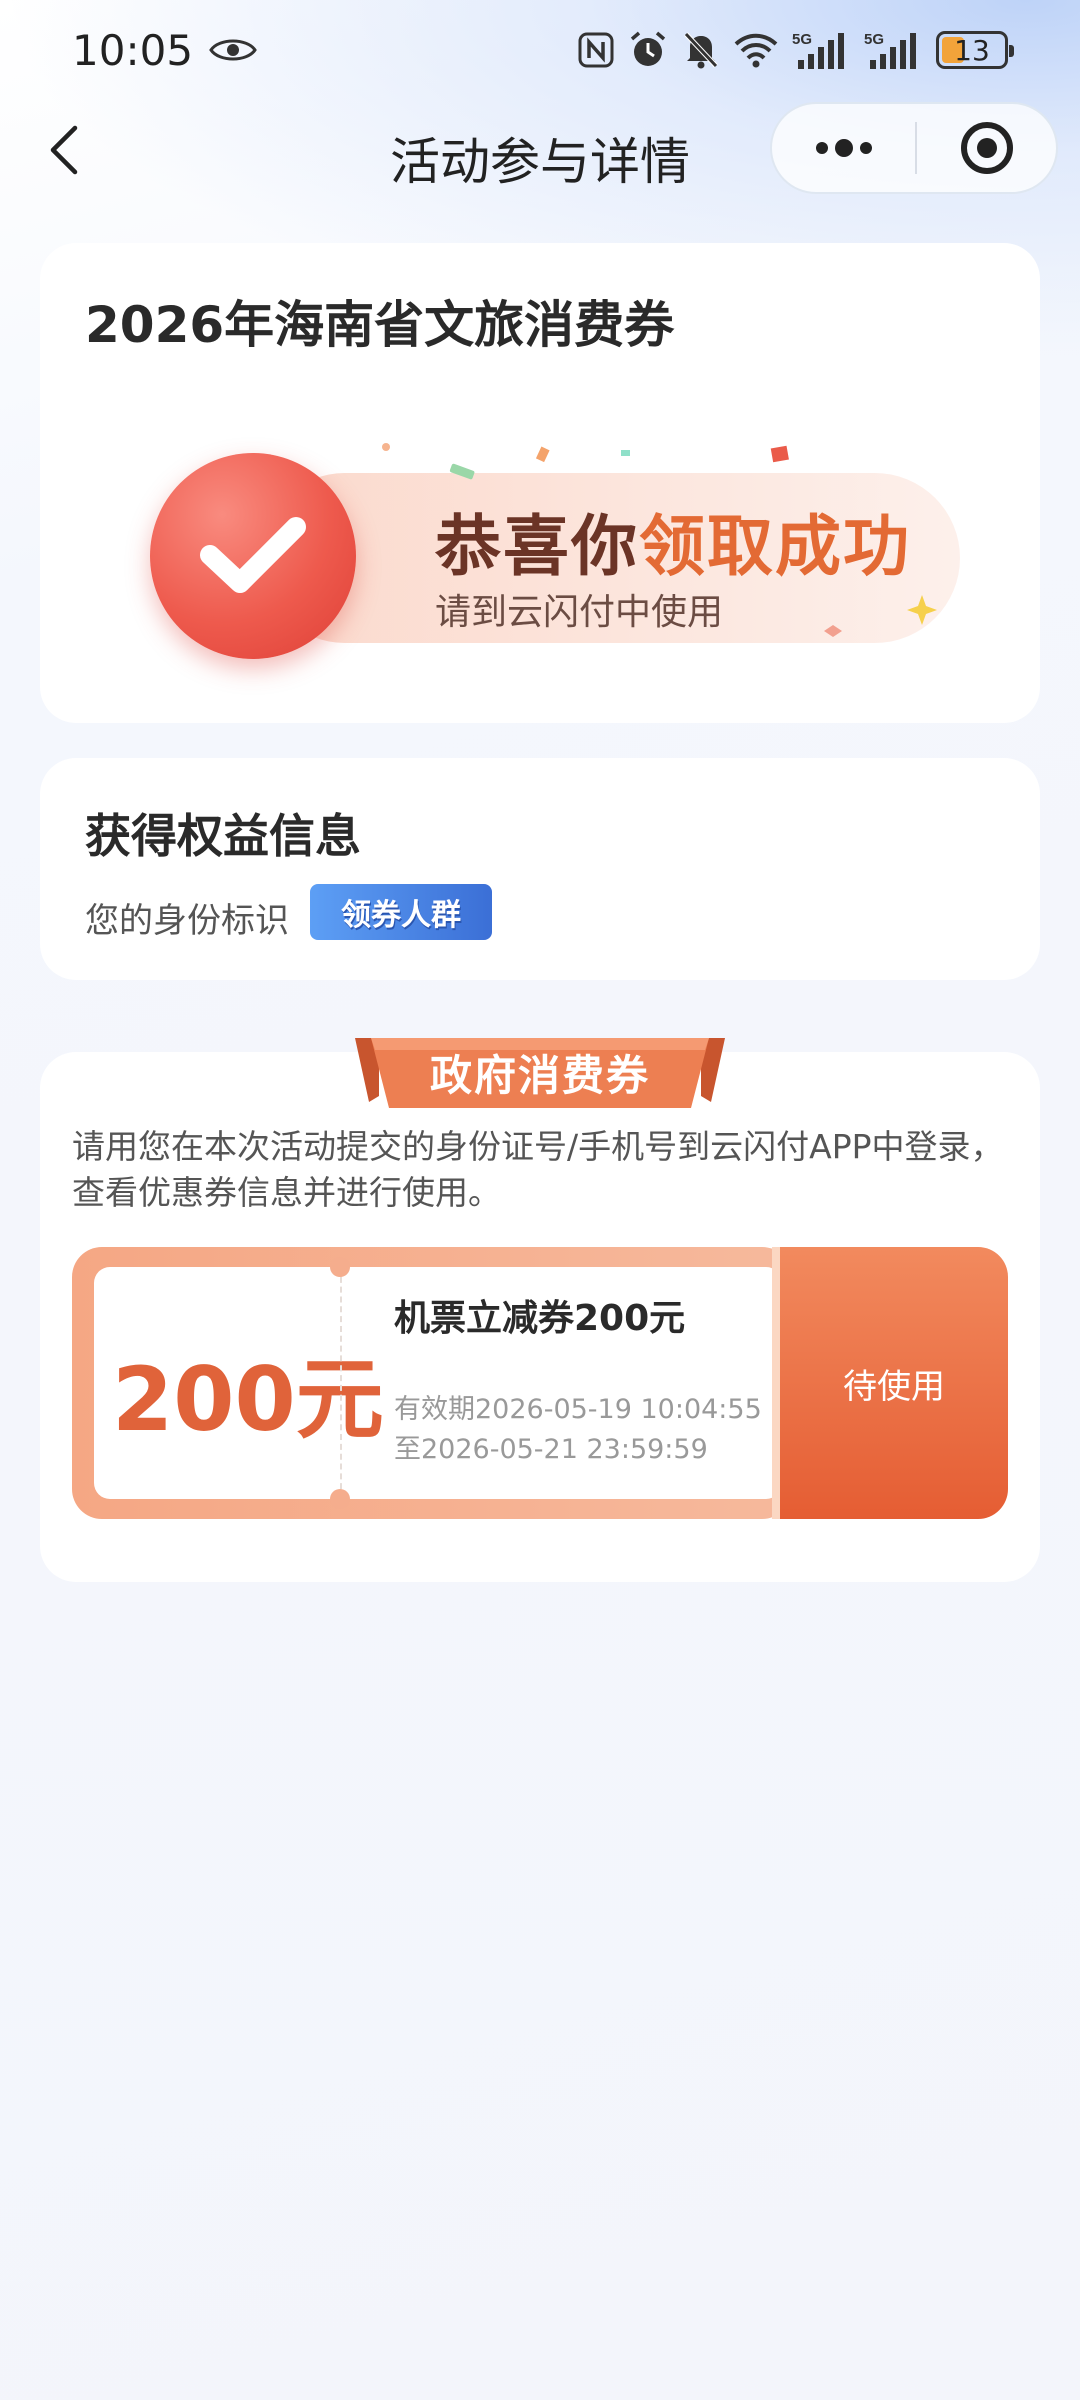  Describe the element at coordinates (540, 150) in the screenshot. I see `nav-bar: 活动参与详情` at that location.